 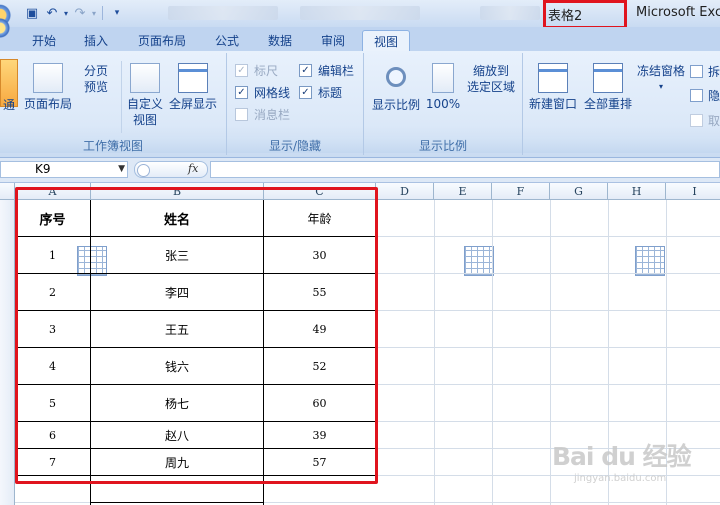 I want to click on page-layout-icon, so click(x=48, y=78).